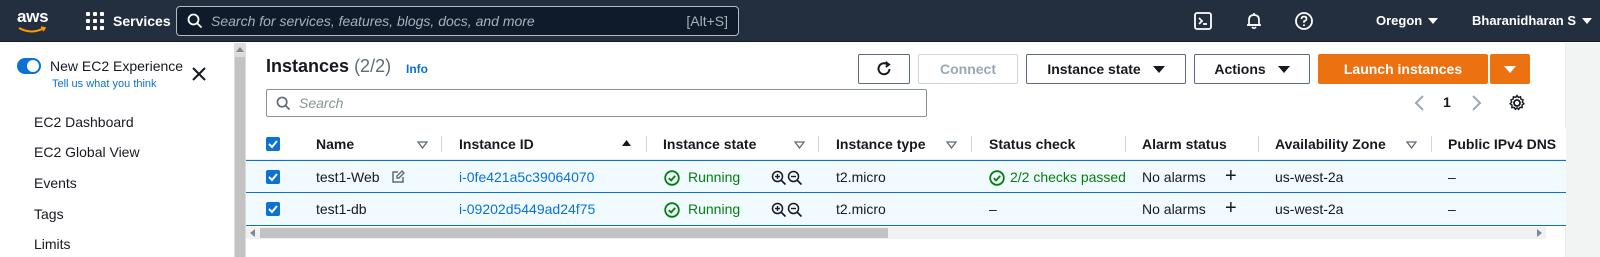  What do you see at coordinates (1539, 233) in the screenshot?
I see `scroll-right-arrow-icon` at bounding box center [1539, 233].